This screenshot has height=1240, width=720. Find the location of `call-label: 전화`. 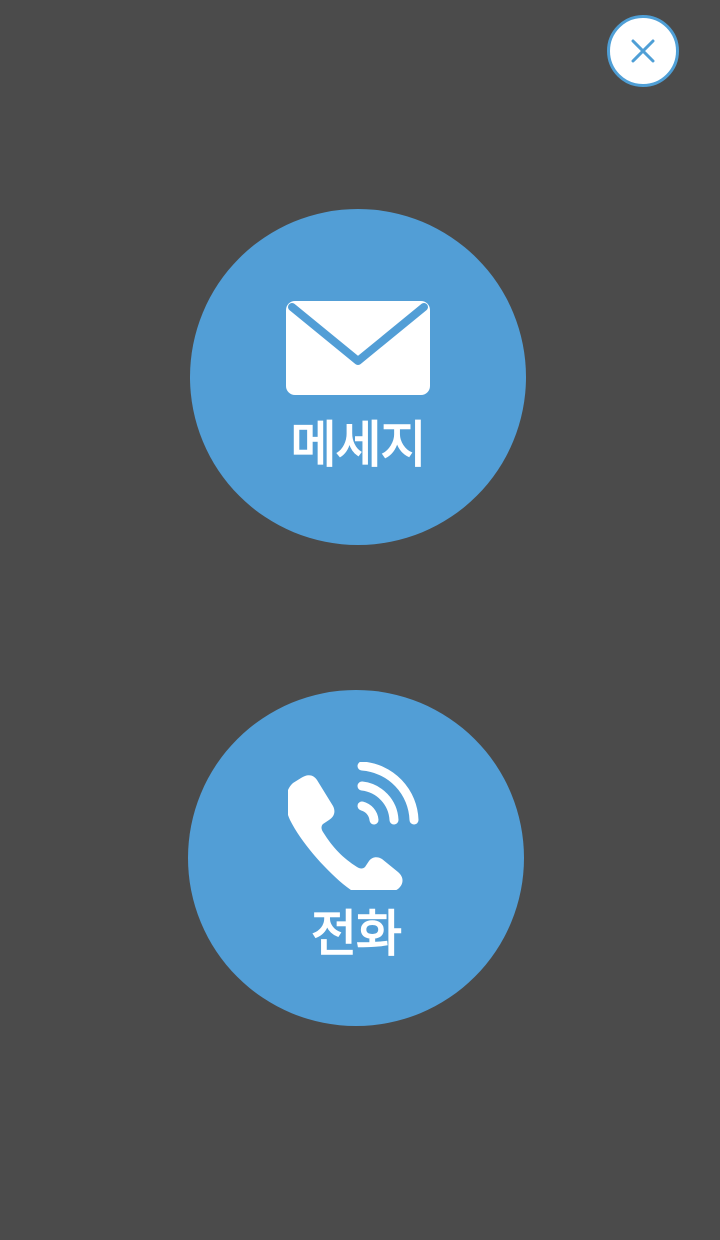

call-label: 전화 is located at coordinates (356, 934).